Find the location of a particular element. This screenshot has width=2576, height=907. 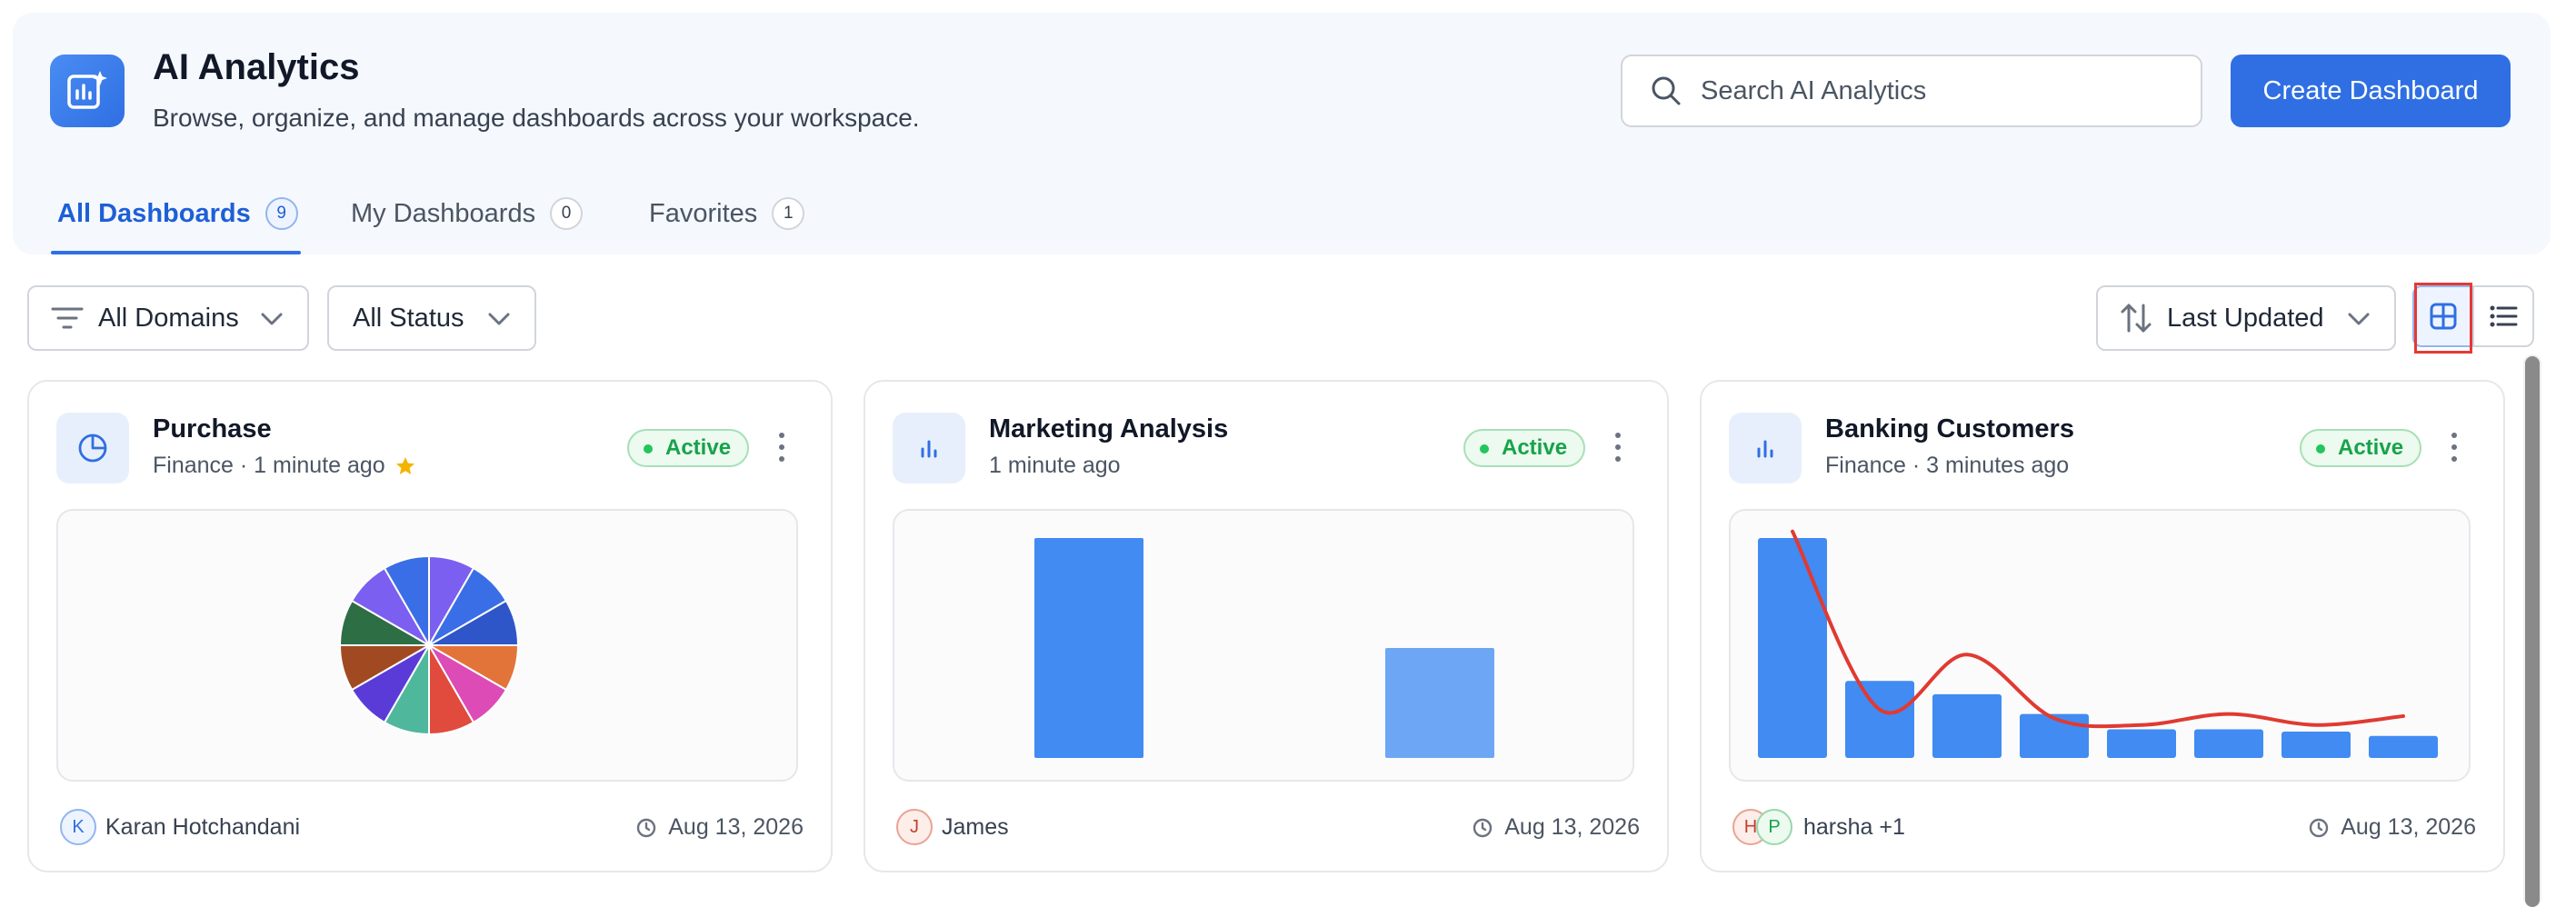

avatar: P is located at coordinates (1774, 827).